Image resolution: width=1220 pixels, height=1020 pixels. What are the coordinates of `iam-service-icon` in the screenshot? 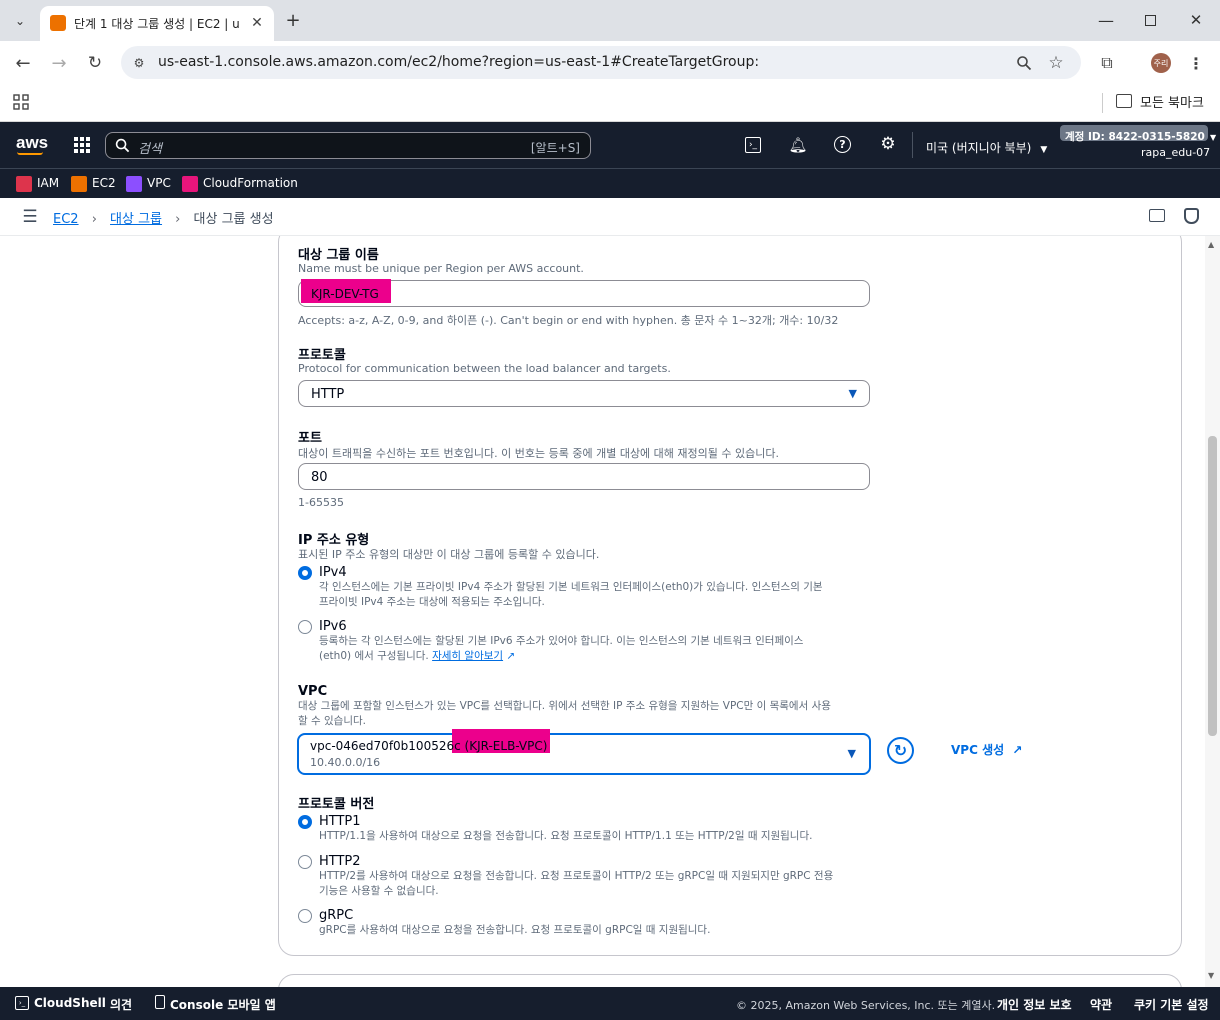 It's located at (24, 184).